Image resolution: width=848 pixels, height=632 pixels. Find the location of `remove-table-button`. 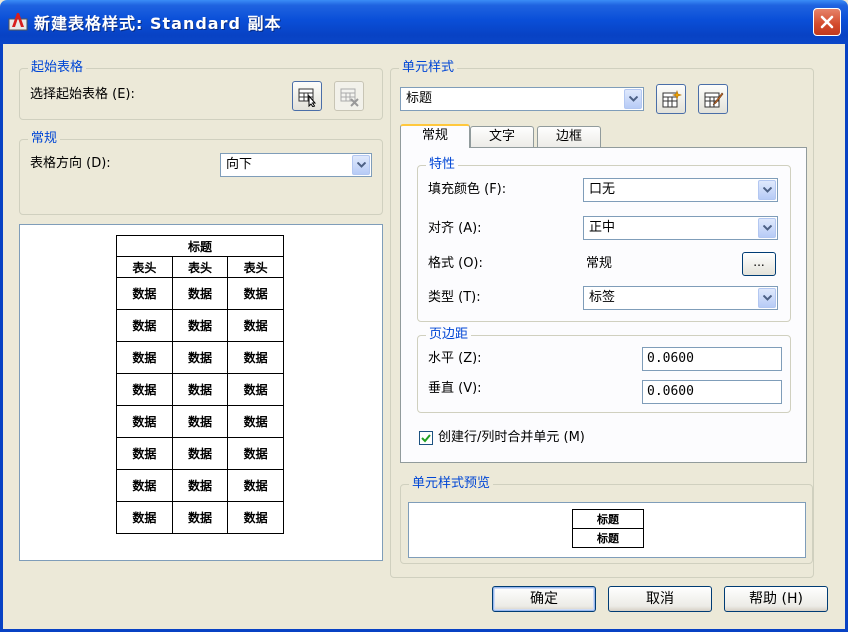

remove-table-button is located at coordinates (349, 96).